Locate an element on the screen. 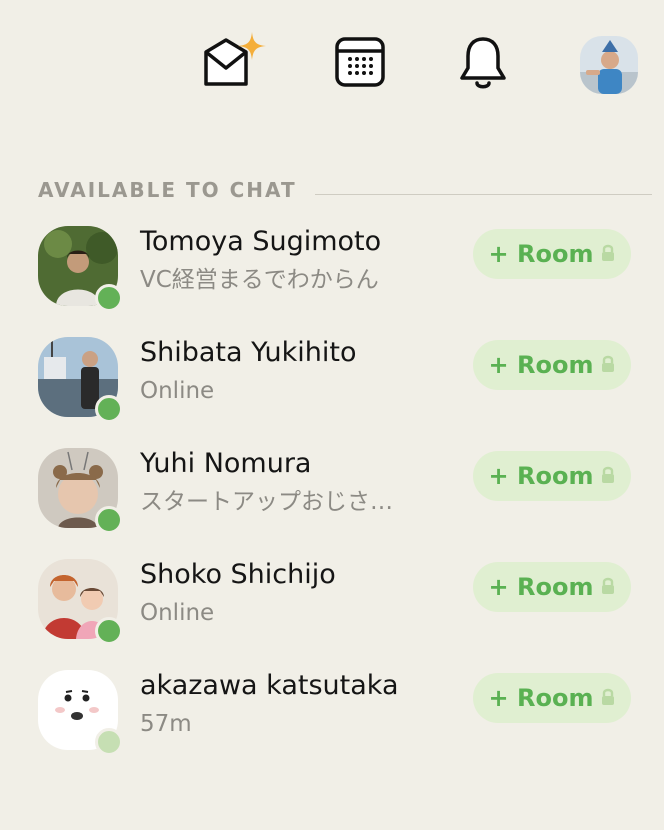 The height and width of the screenshot is (830, 664). user-row: Yuhi Nomura スタートアップおじさ… + Room is located at coordinates (332, 498).